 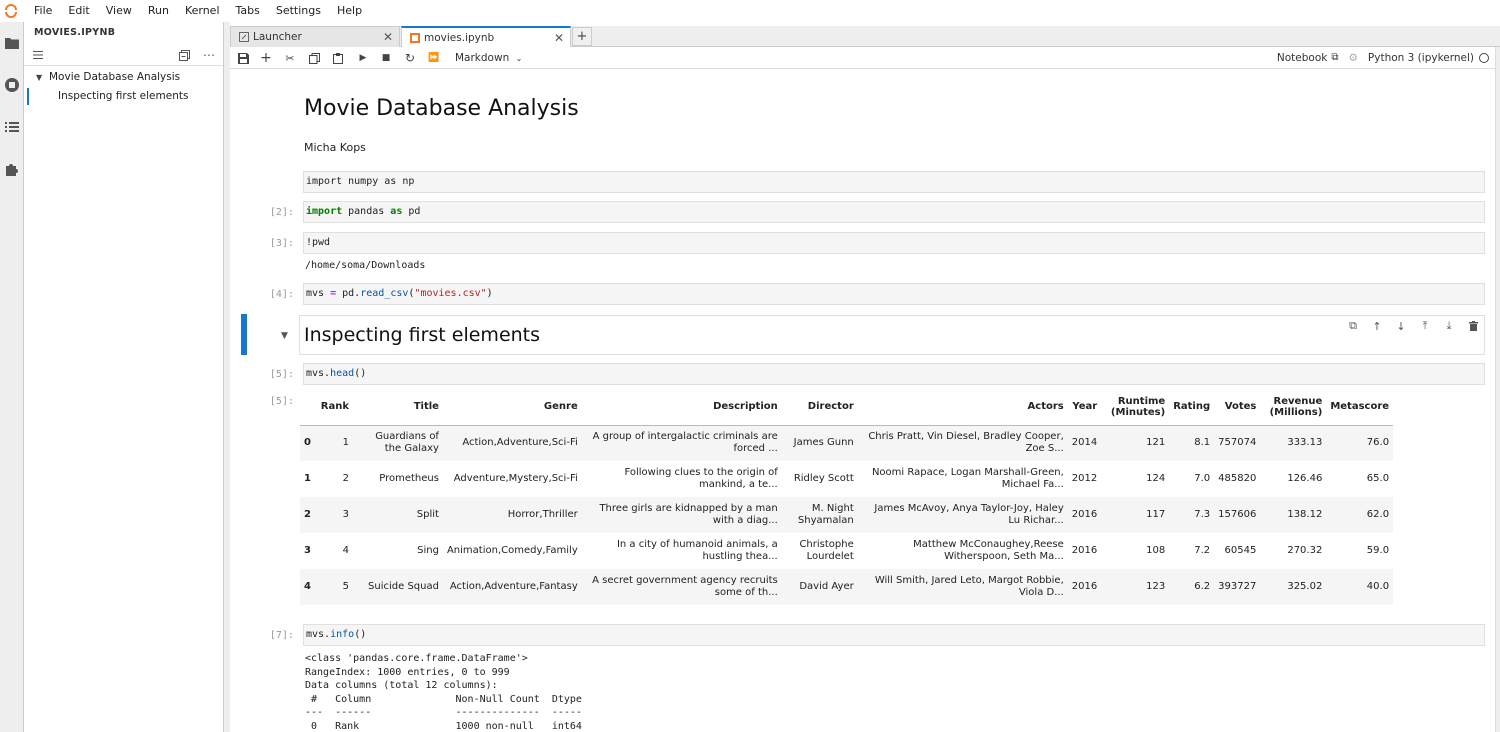 I want to click on column-header: Votes, so click(x=1237, y=407).